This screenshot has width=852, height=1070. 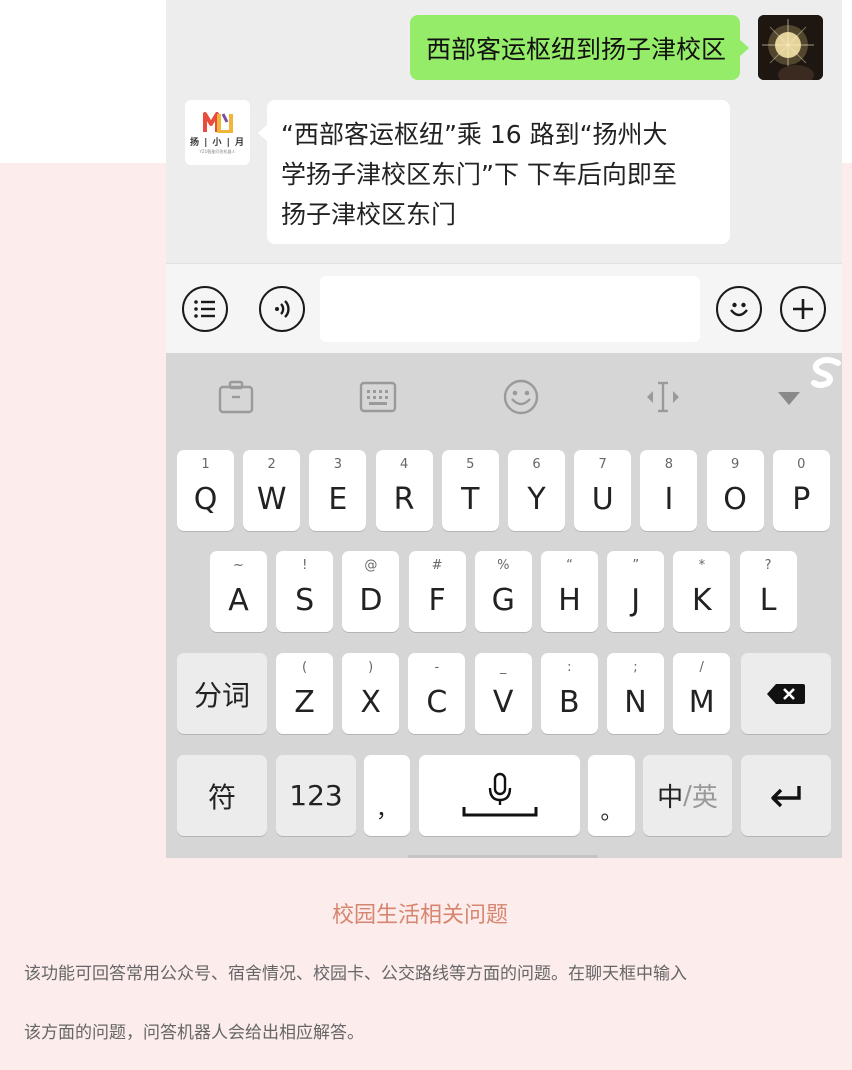 I want to click on segment-key: 分词, so click(x=222, y=693).